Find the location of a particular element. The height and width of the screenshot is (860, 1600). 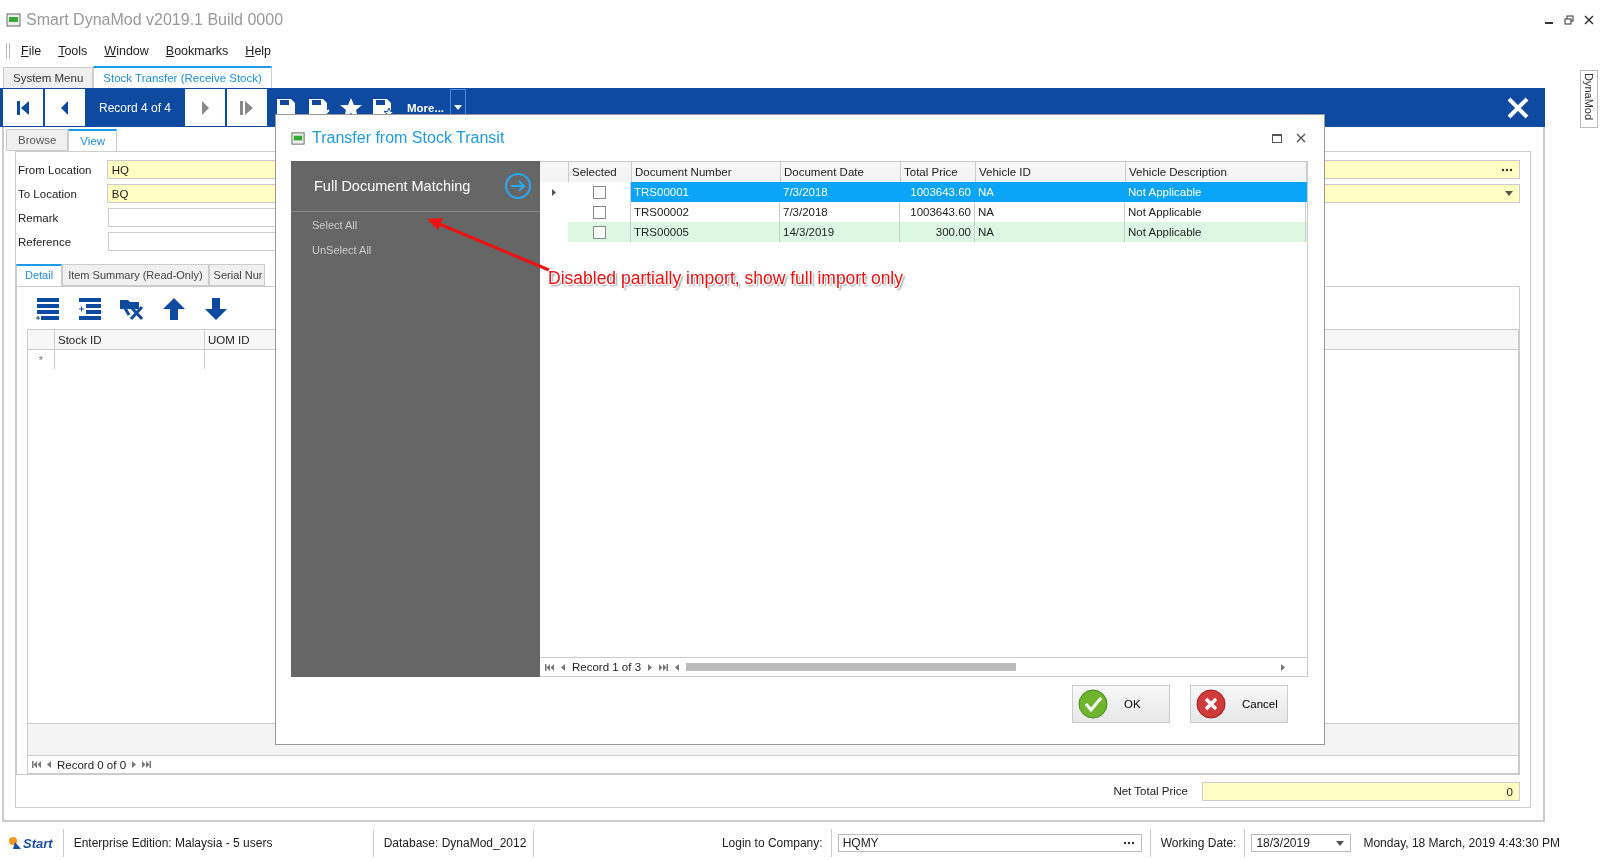

ok-button: OK is located at coordinates (1121, 704).